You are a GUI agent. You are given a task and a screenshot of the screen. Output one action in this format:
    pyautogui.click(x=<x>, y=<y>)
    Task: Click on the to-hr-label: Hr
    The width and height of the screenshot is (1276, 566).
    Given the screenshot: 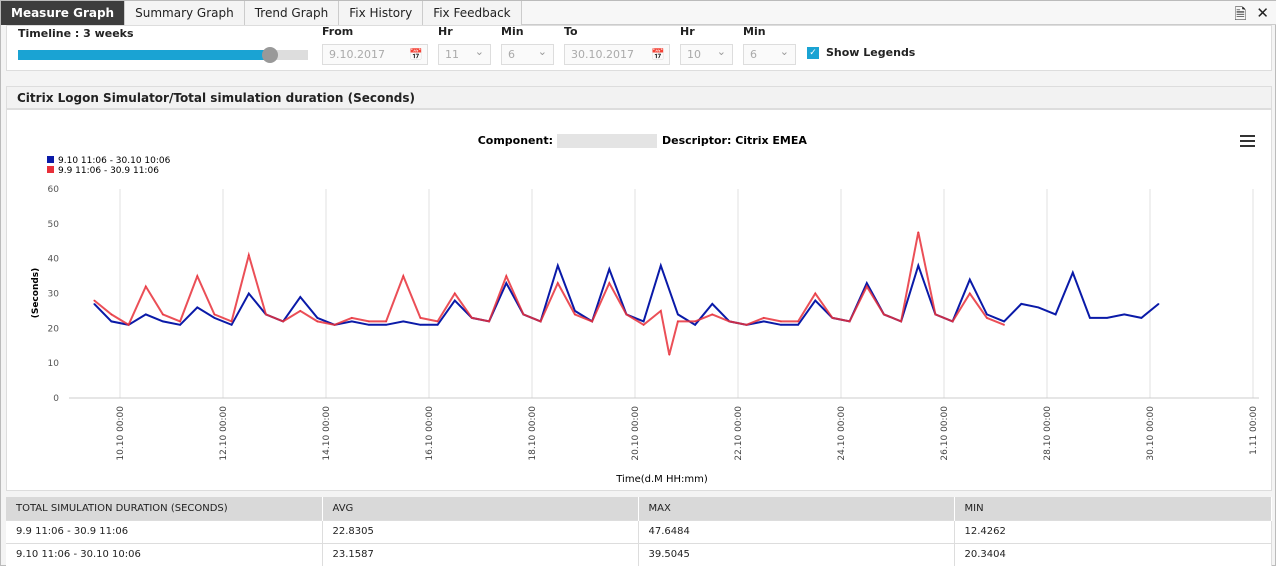 What is the action you would take?
    pyautogui.click(x=687, y=31)
    